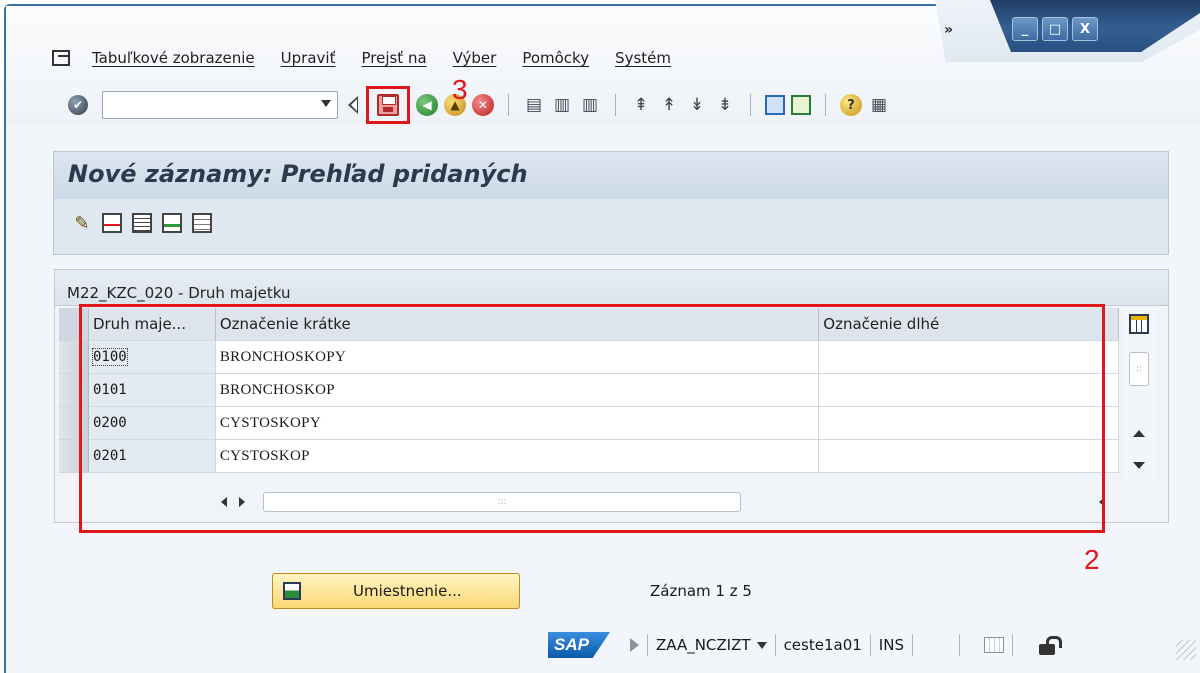 The height and width of the screenshot is (673, 1200). What do you see at coordinates (393, 58) in the screenshot?
I see `menu-goto: Prejsť na` at bounding box center [393, 58].